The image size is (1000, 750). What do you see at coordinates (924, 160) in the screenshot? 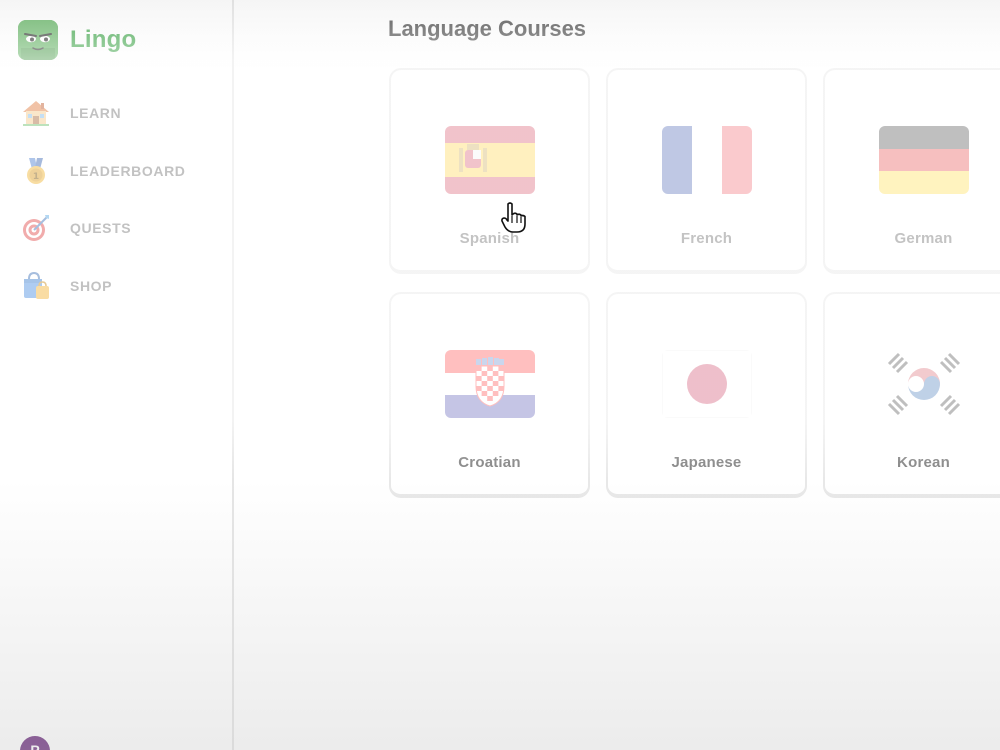
I see `germany-flag-icon` at bounding box center [924, 160].